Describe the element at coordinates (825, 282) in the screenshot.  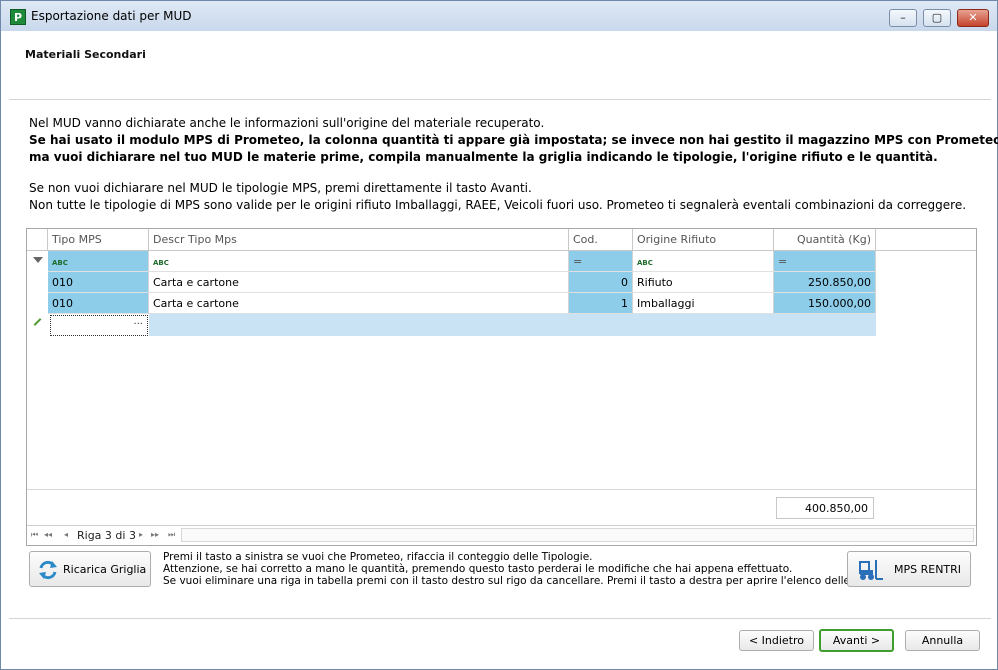
I see `cell-quantita: 250.850,00` at that location.